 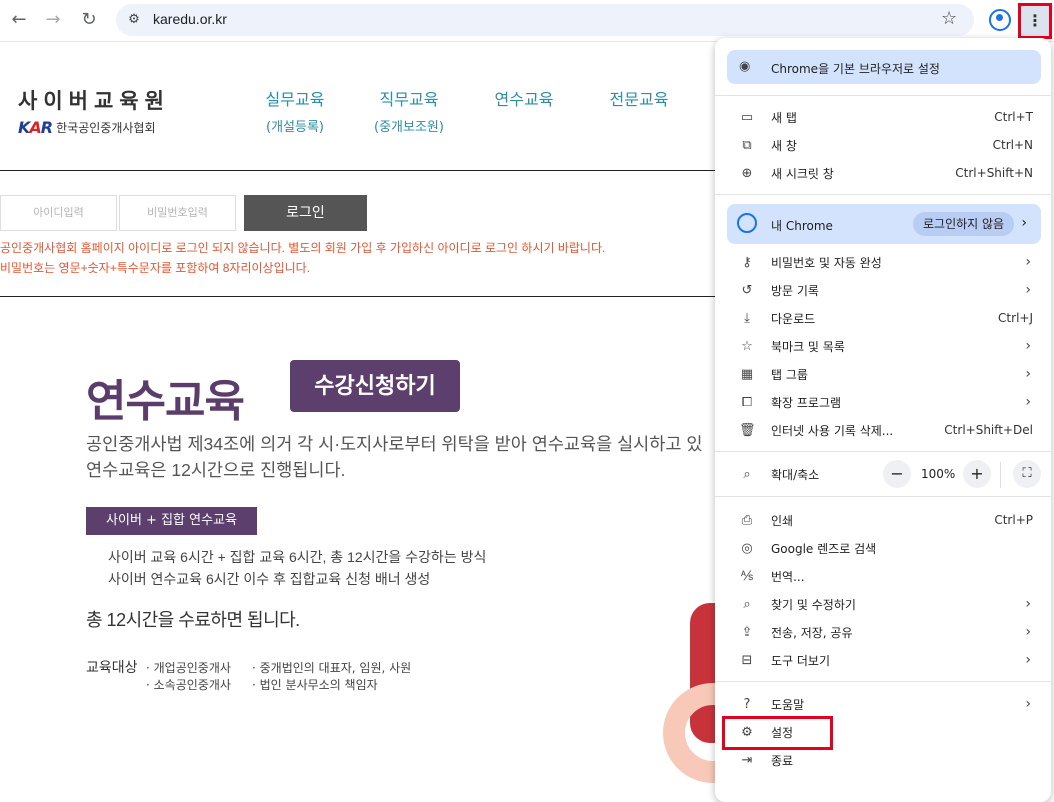 I want to click on nav-job-education: 직무교육 (중개보조원), so click(x=409, y=110).